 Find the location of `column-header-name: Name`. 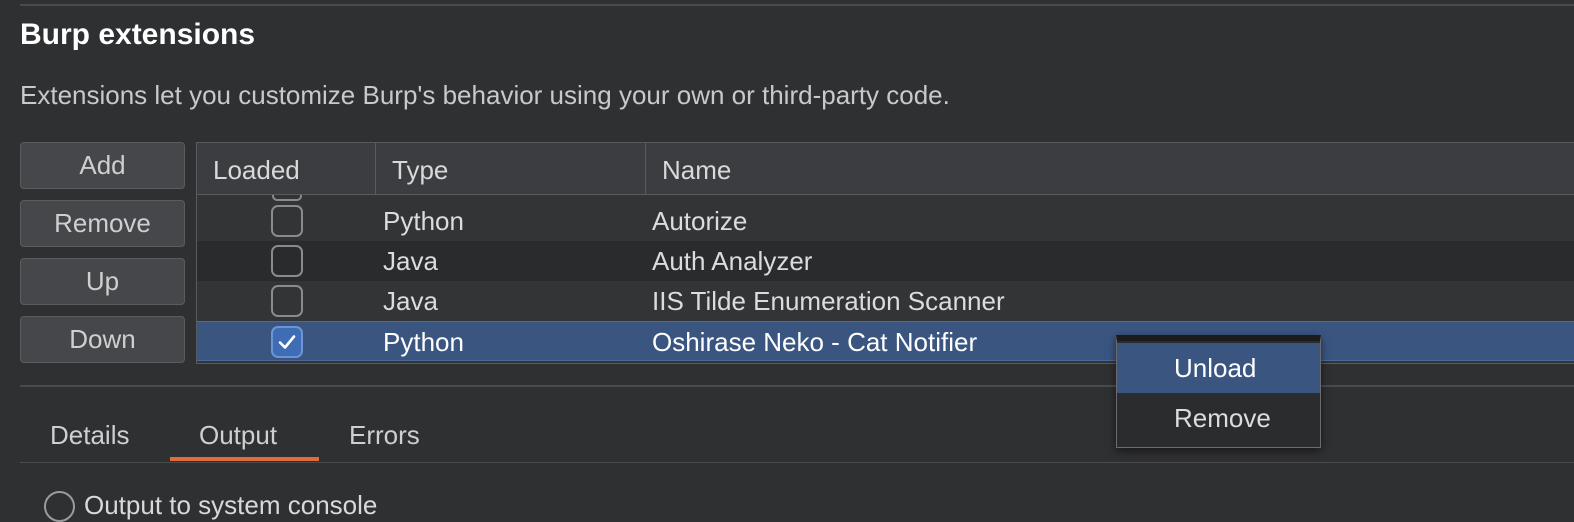

column-header-name: Name is located at coordinates (1109, 169).